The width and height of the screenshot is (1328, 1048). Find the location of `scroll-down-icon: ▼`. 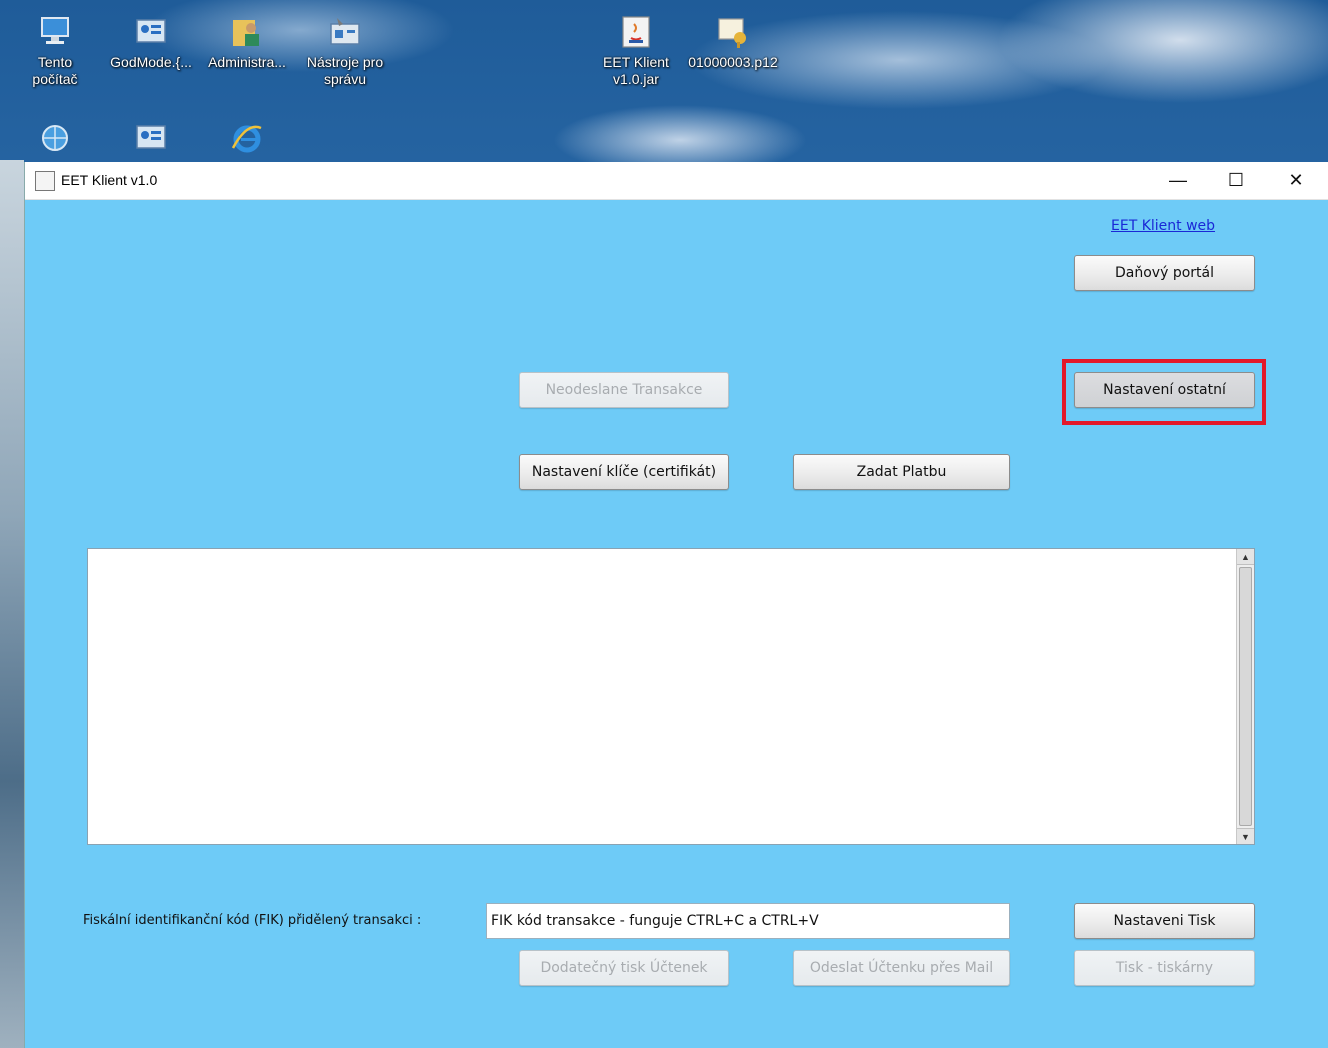

scroll-down-icon: ▼ is located at coordinates (1245, 836).